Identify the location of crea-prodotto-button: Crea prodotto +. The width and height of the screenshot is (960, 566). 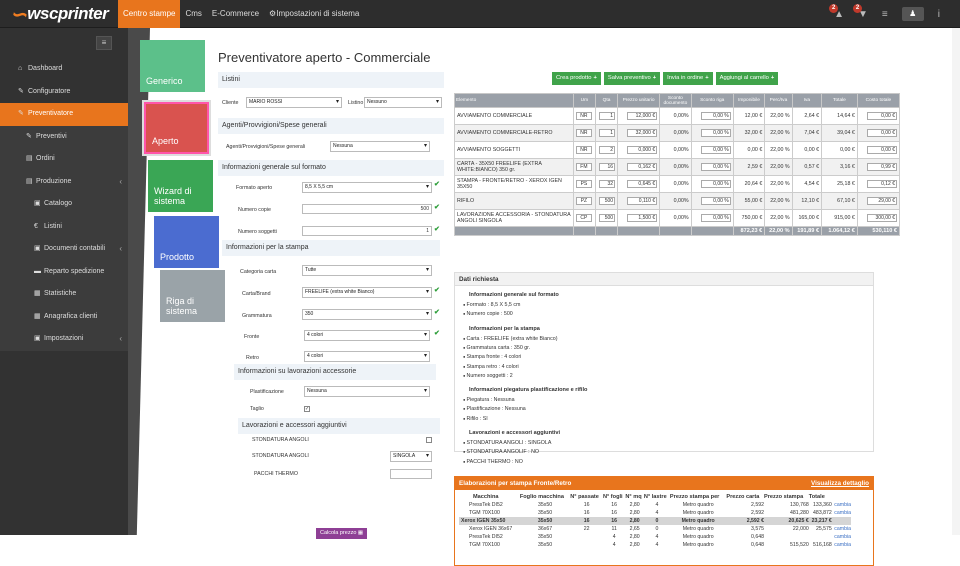
(576, 78).